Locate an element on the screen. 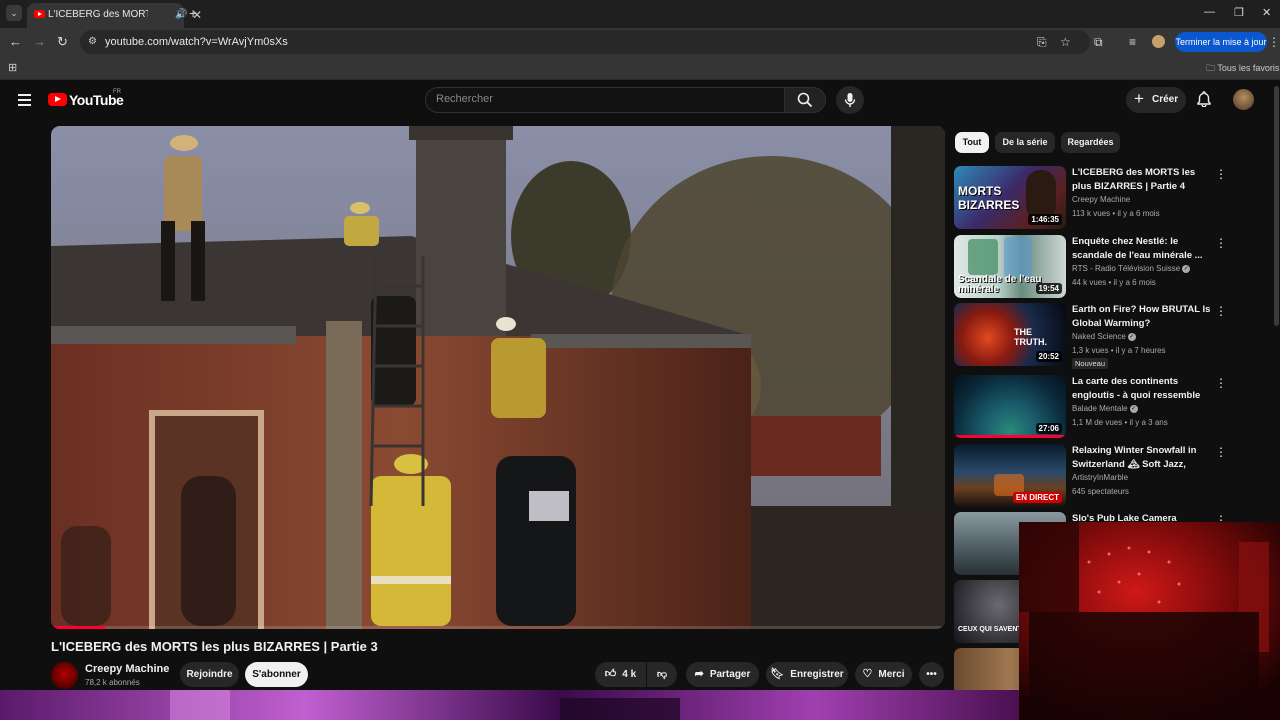  search-button is located at coordinates (805, 100).